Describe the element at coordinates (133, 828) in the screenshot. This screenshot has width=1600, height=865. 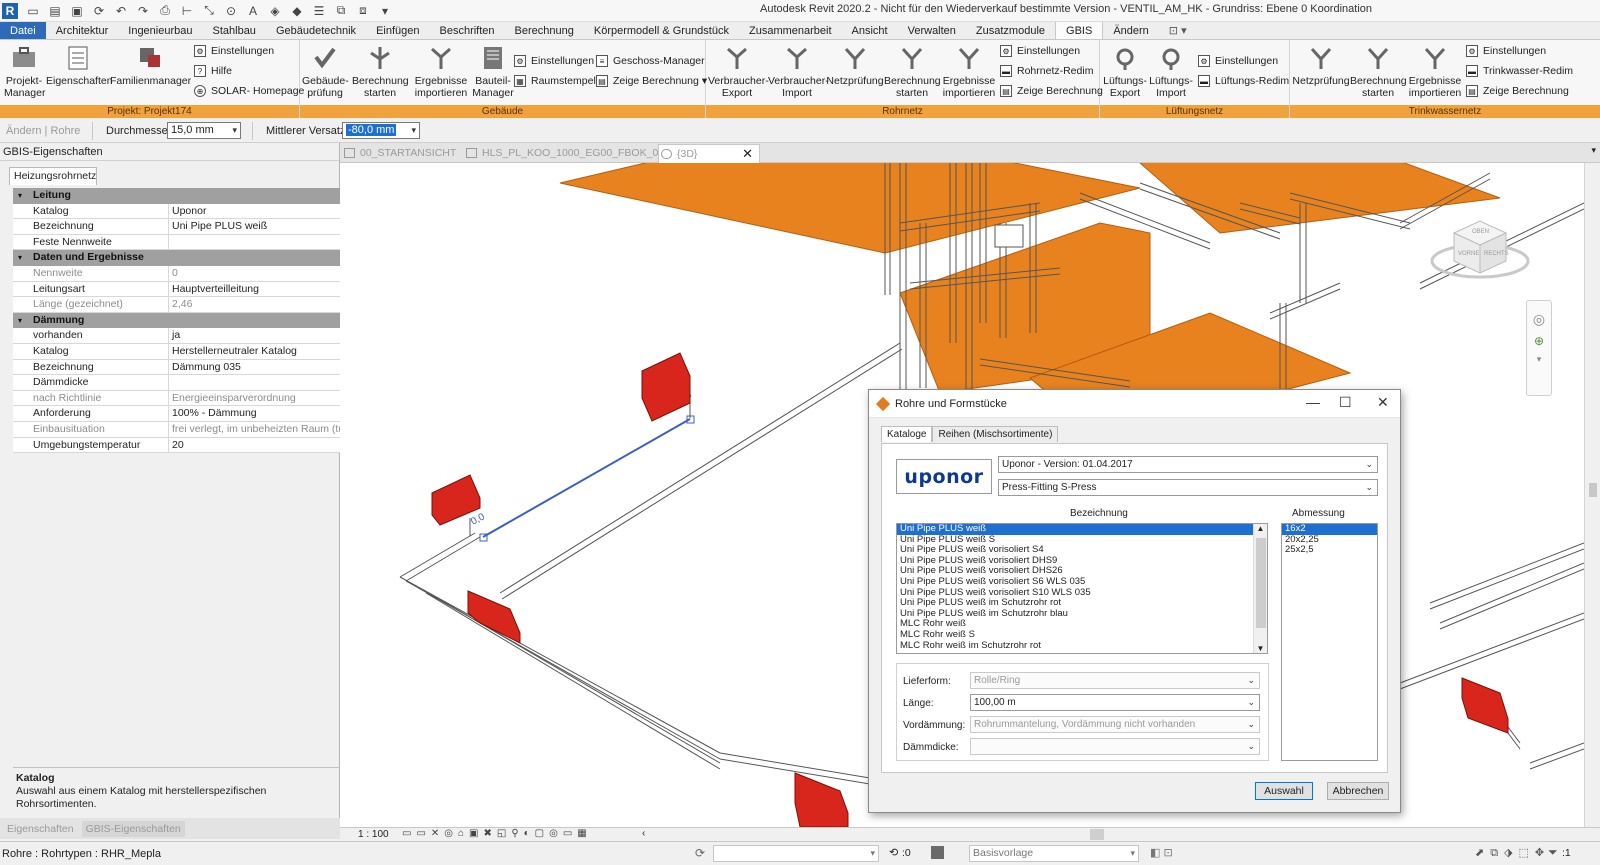
I see `tab-gbis-eigenschaften: GBIS-Eigenschaften` at that location.